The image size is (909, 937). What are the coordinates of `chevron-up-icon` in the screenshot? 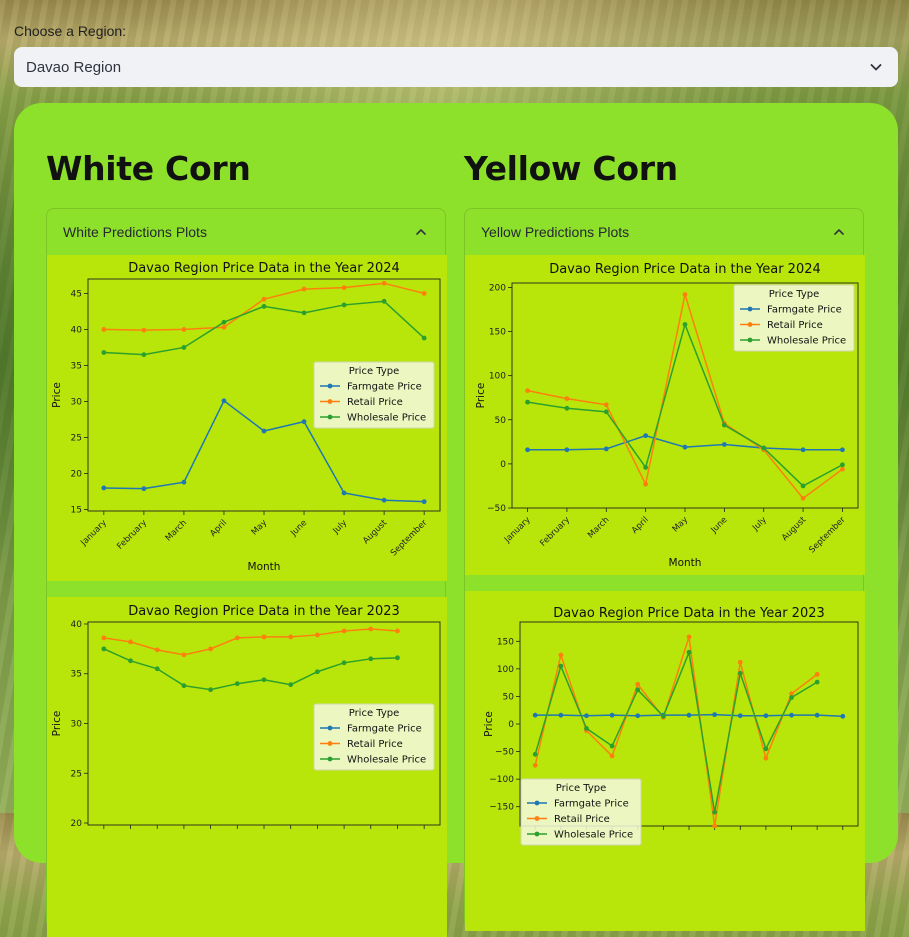 It's located at (421, 232).